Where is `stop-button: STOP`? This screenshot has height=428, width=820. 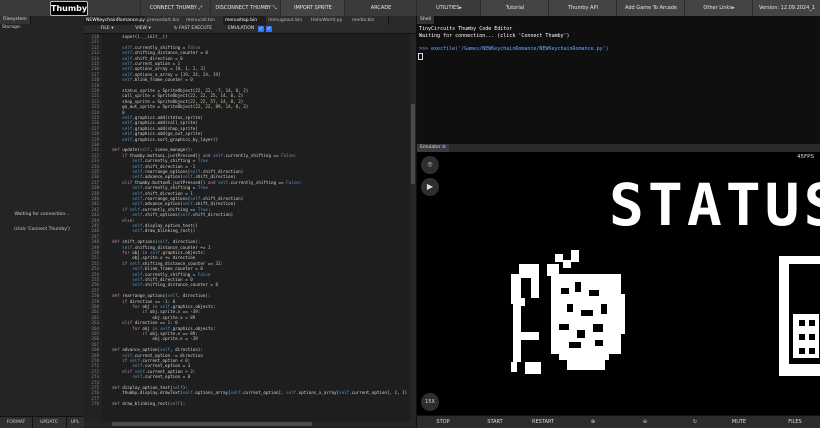 stop-button: STOP is located at coordinates (443, 422).